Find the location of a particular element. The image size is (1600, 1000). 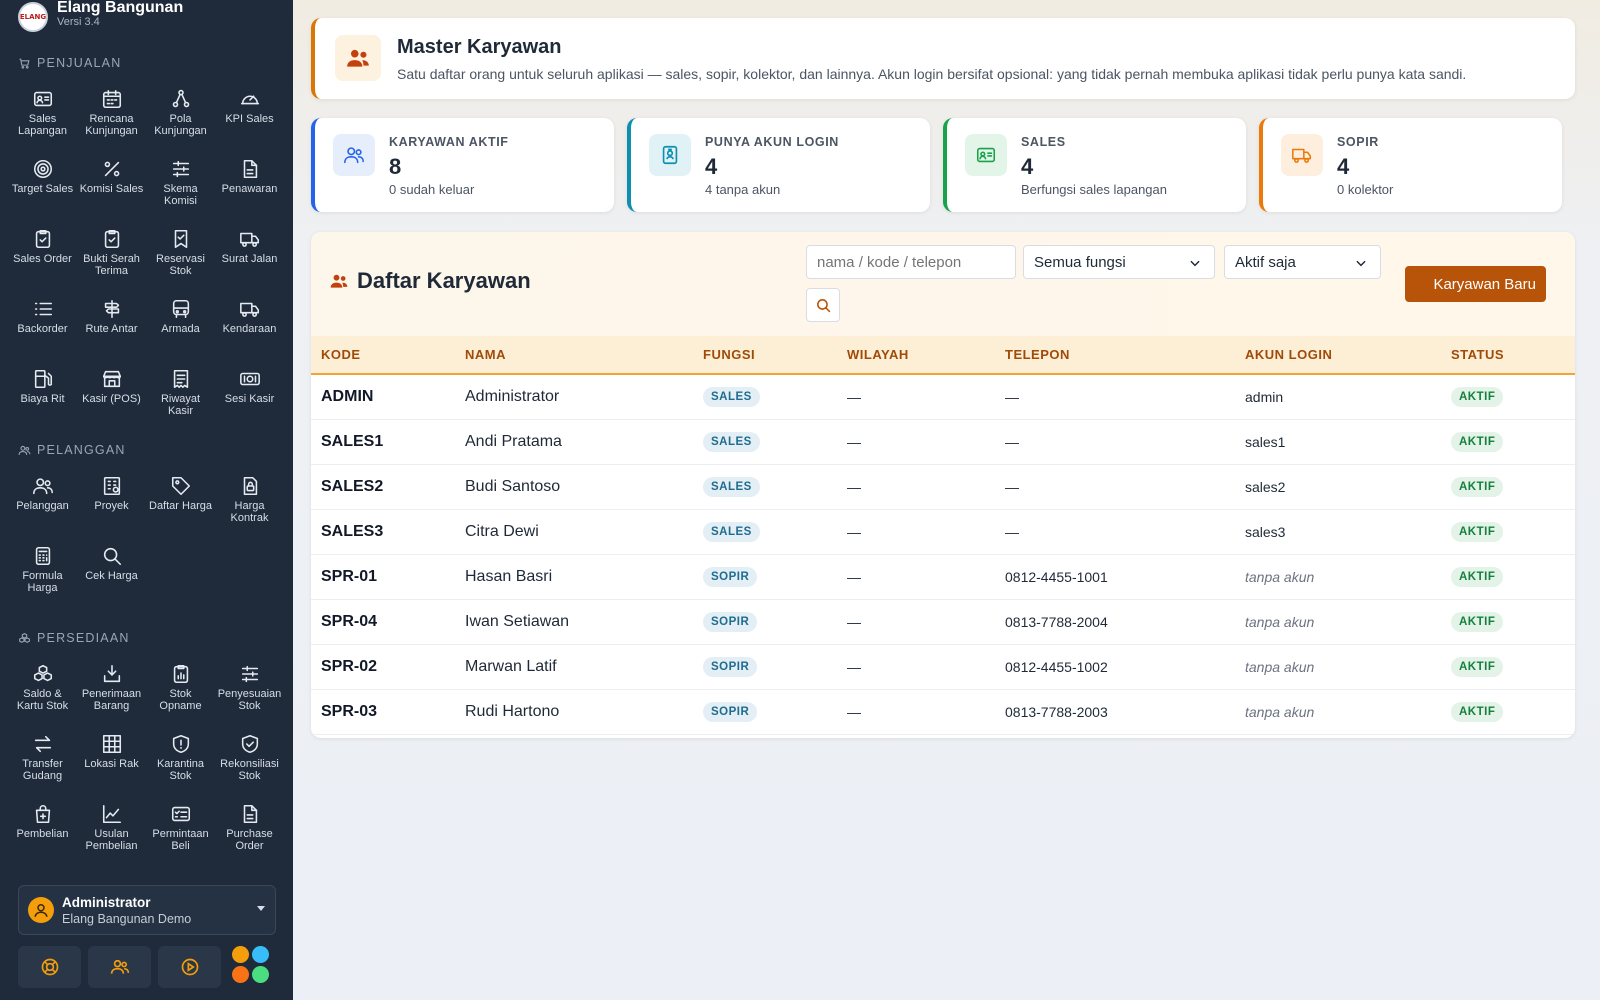

help-button is located at coordinates (49, 967).